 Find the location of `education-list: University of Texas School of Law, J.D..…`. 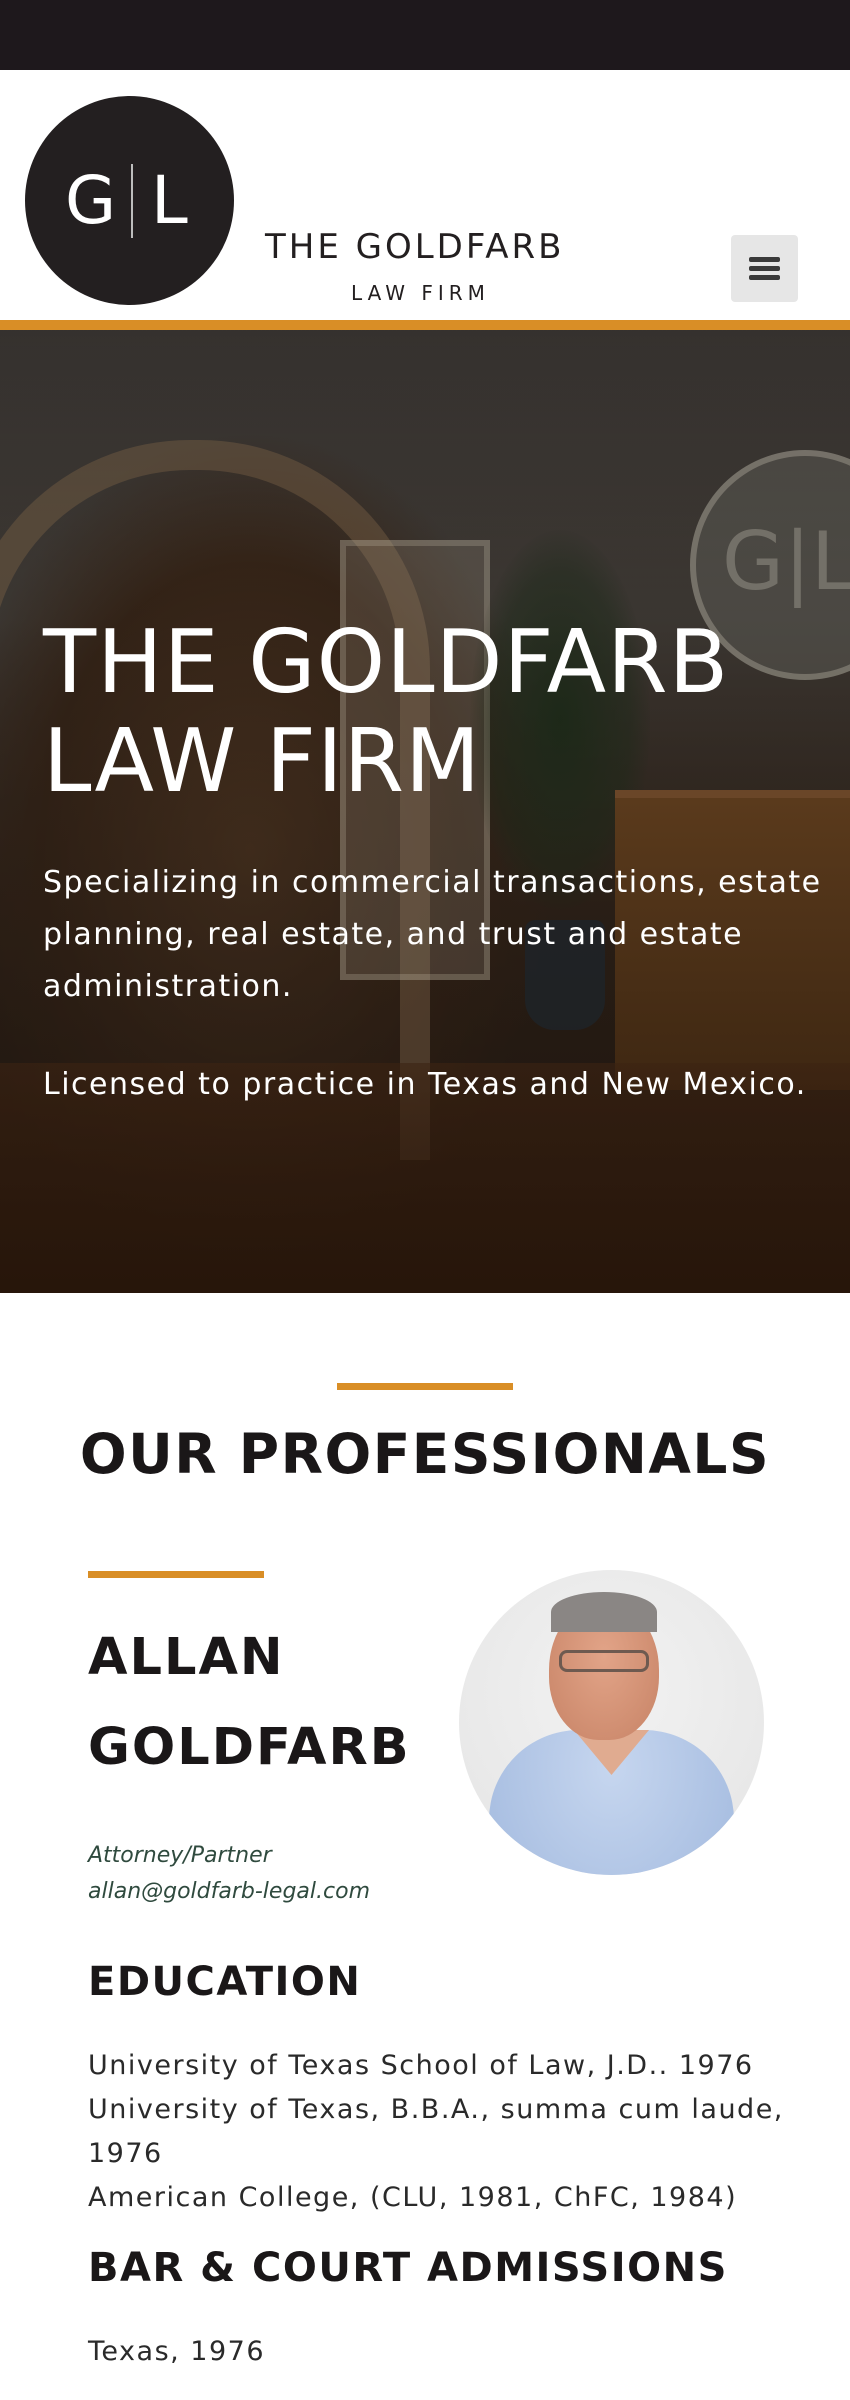

education-list: University of Texas School of Law, J.D..… is located at coordinates (438, 2132).